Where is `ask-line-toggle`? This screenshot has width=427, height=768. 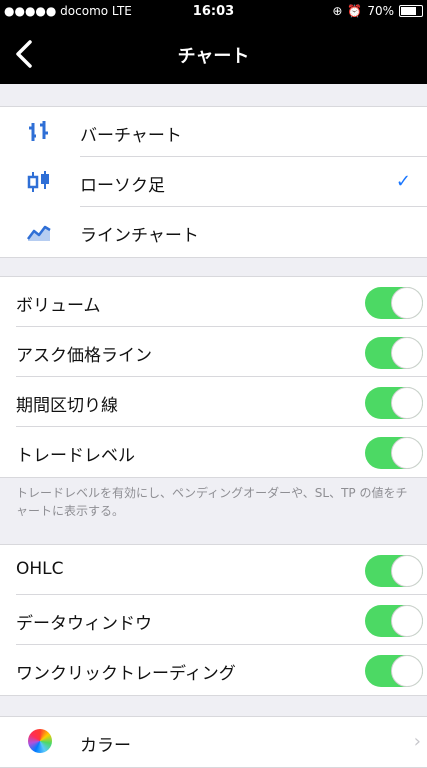 ask-line-toggle is located at coordinates (394, 353).